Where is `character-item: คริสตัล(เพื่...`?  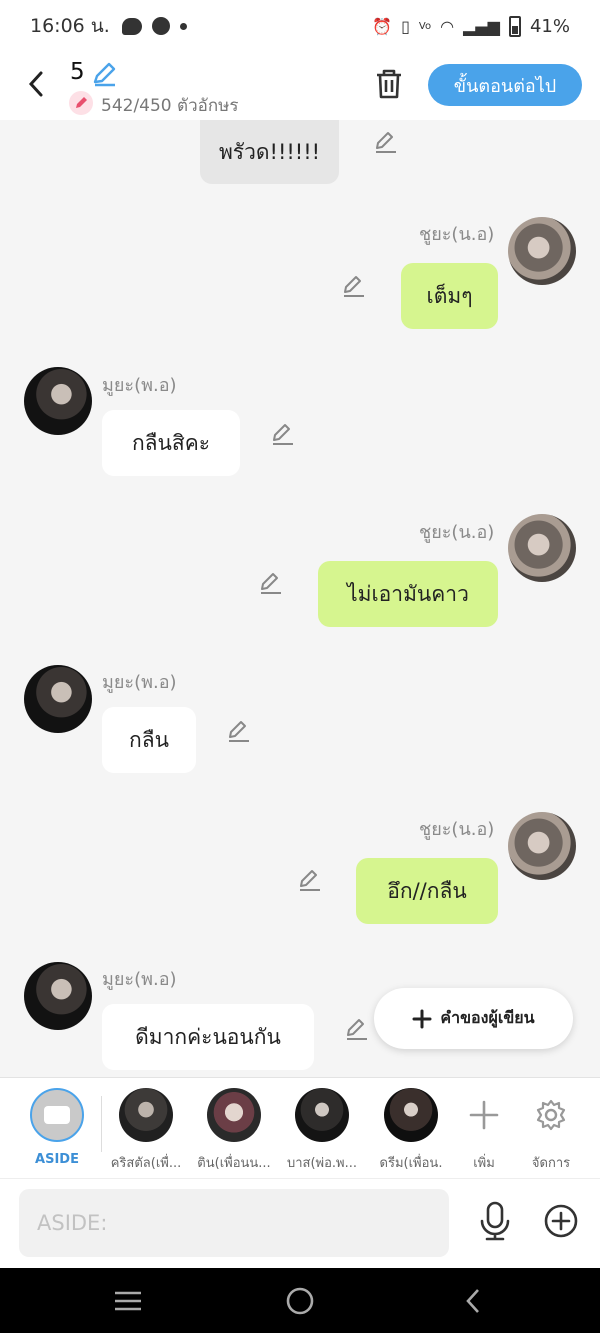
character-item: คริสตัล(เพื่... is located at coordinates (146, 1130).